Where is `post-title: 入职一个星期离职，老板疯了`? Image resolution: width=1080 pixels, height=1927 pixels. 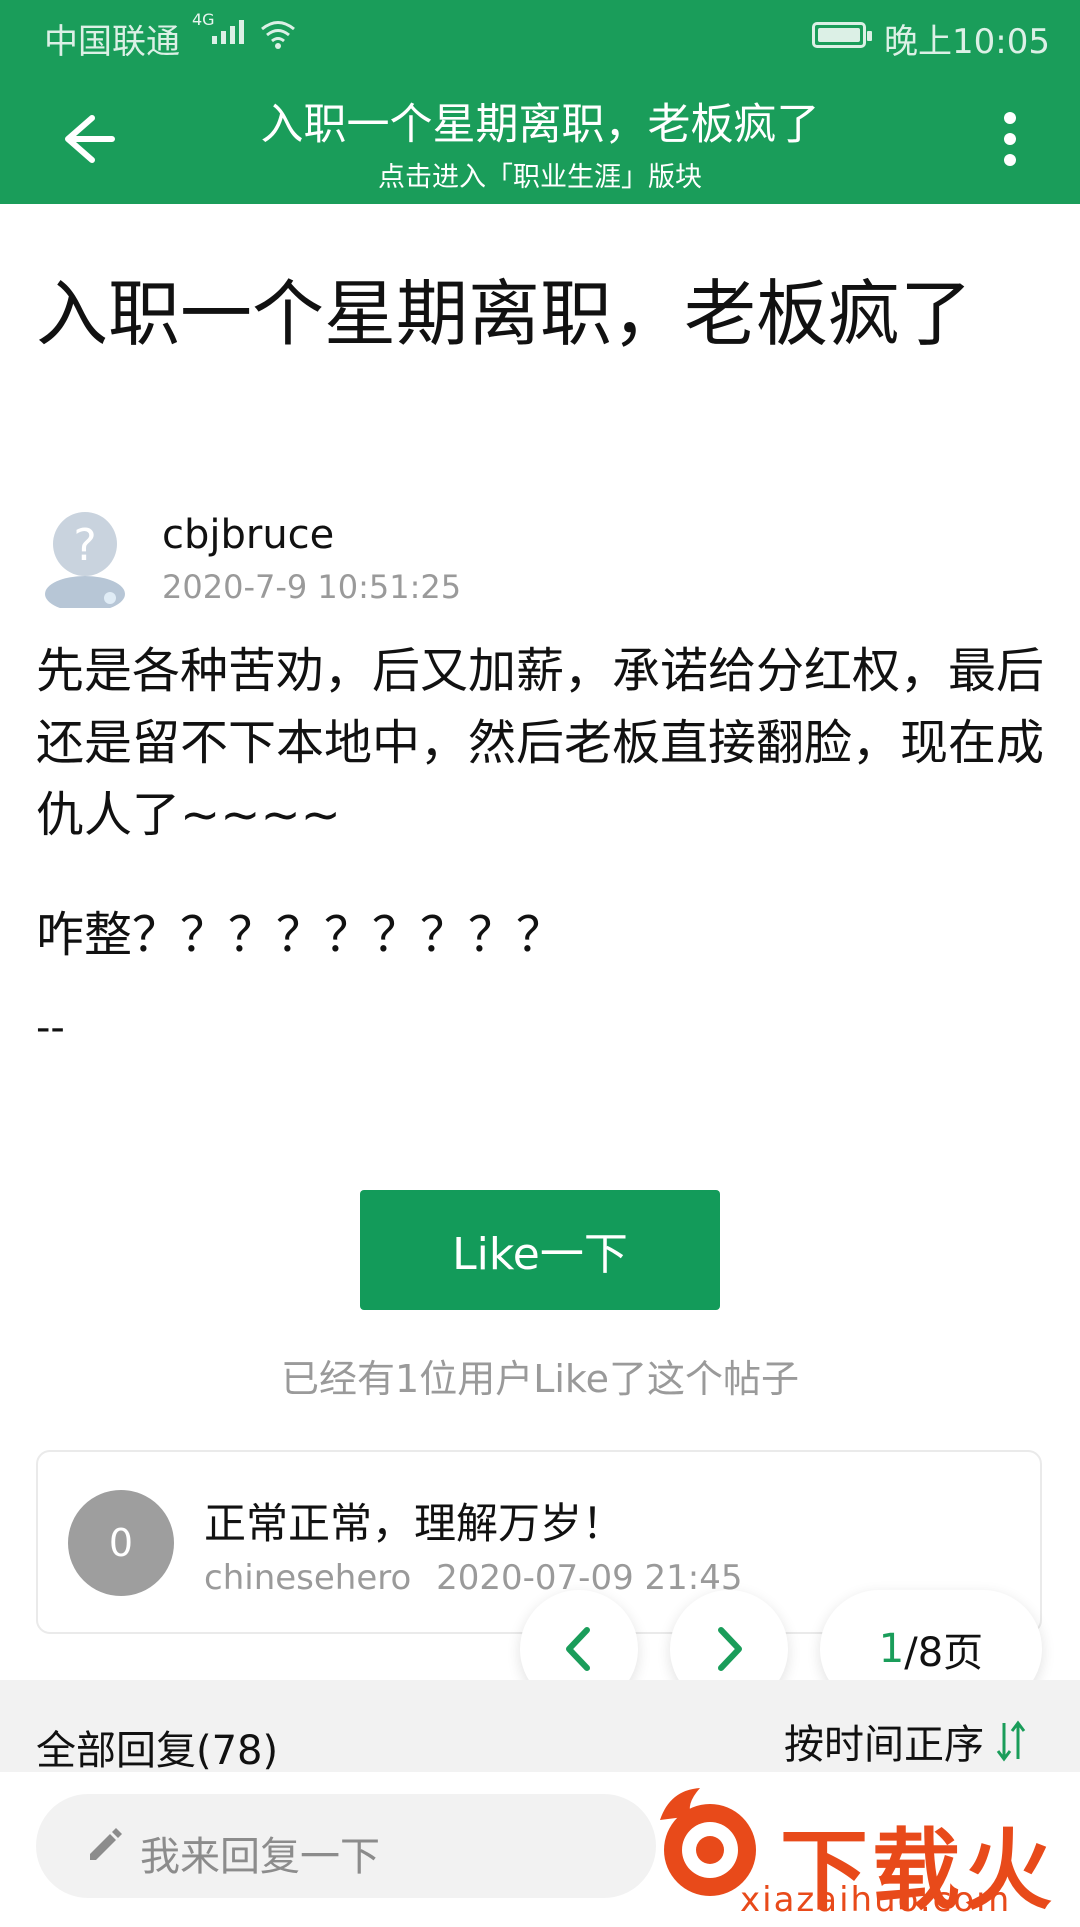
post-title: 入职一个星期离职，老板疯了 is located at coordinates (504, 314).